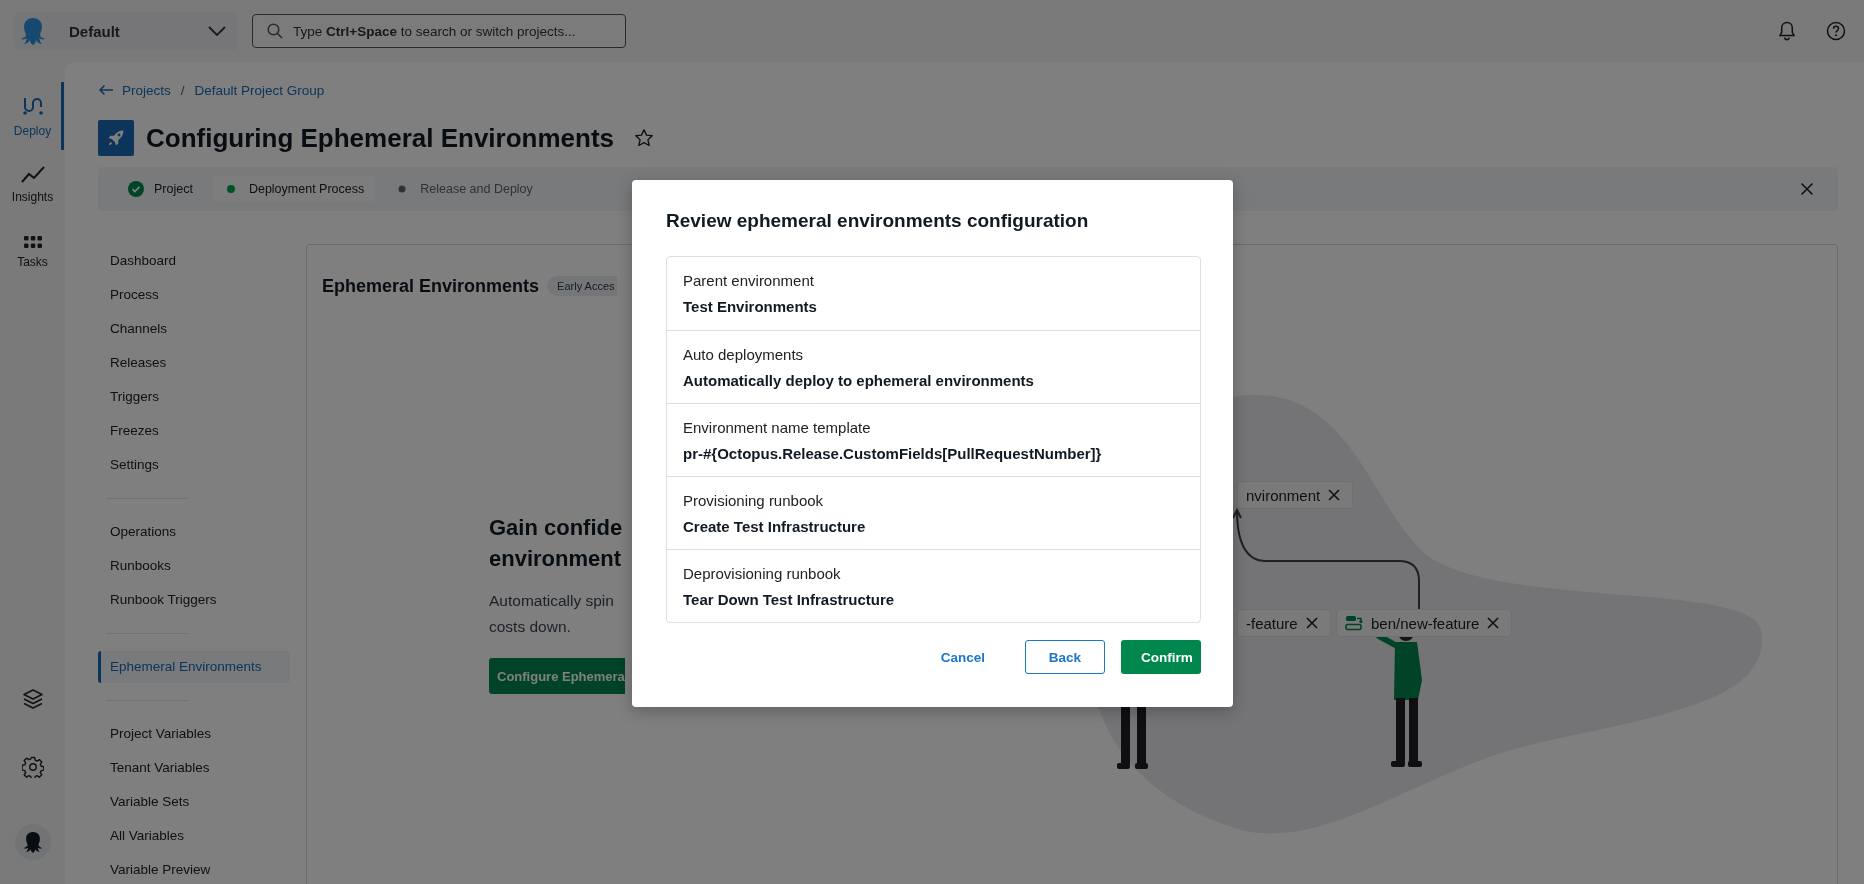 The width and height of the screenshot is (1864, 884). Describe the element at coordinates (1284, 623) in the screenshot. I see `environment-chip: -feature` at that location.